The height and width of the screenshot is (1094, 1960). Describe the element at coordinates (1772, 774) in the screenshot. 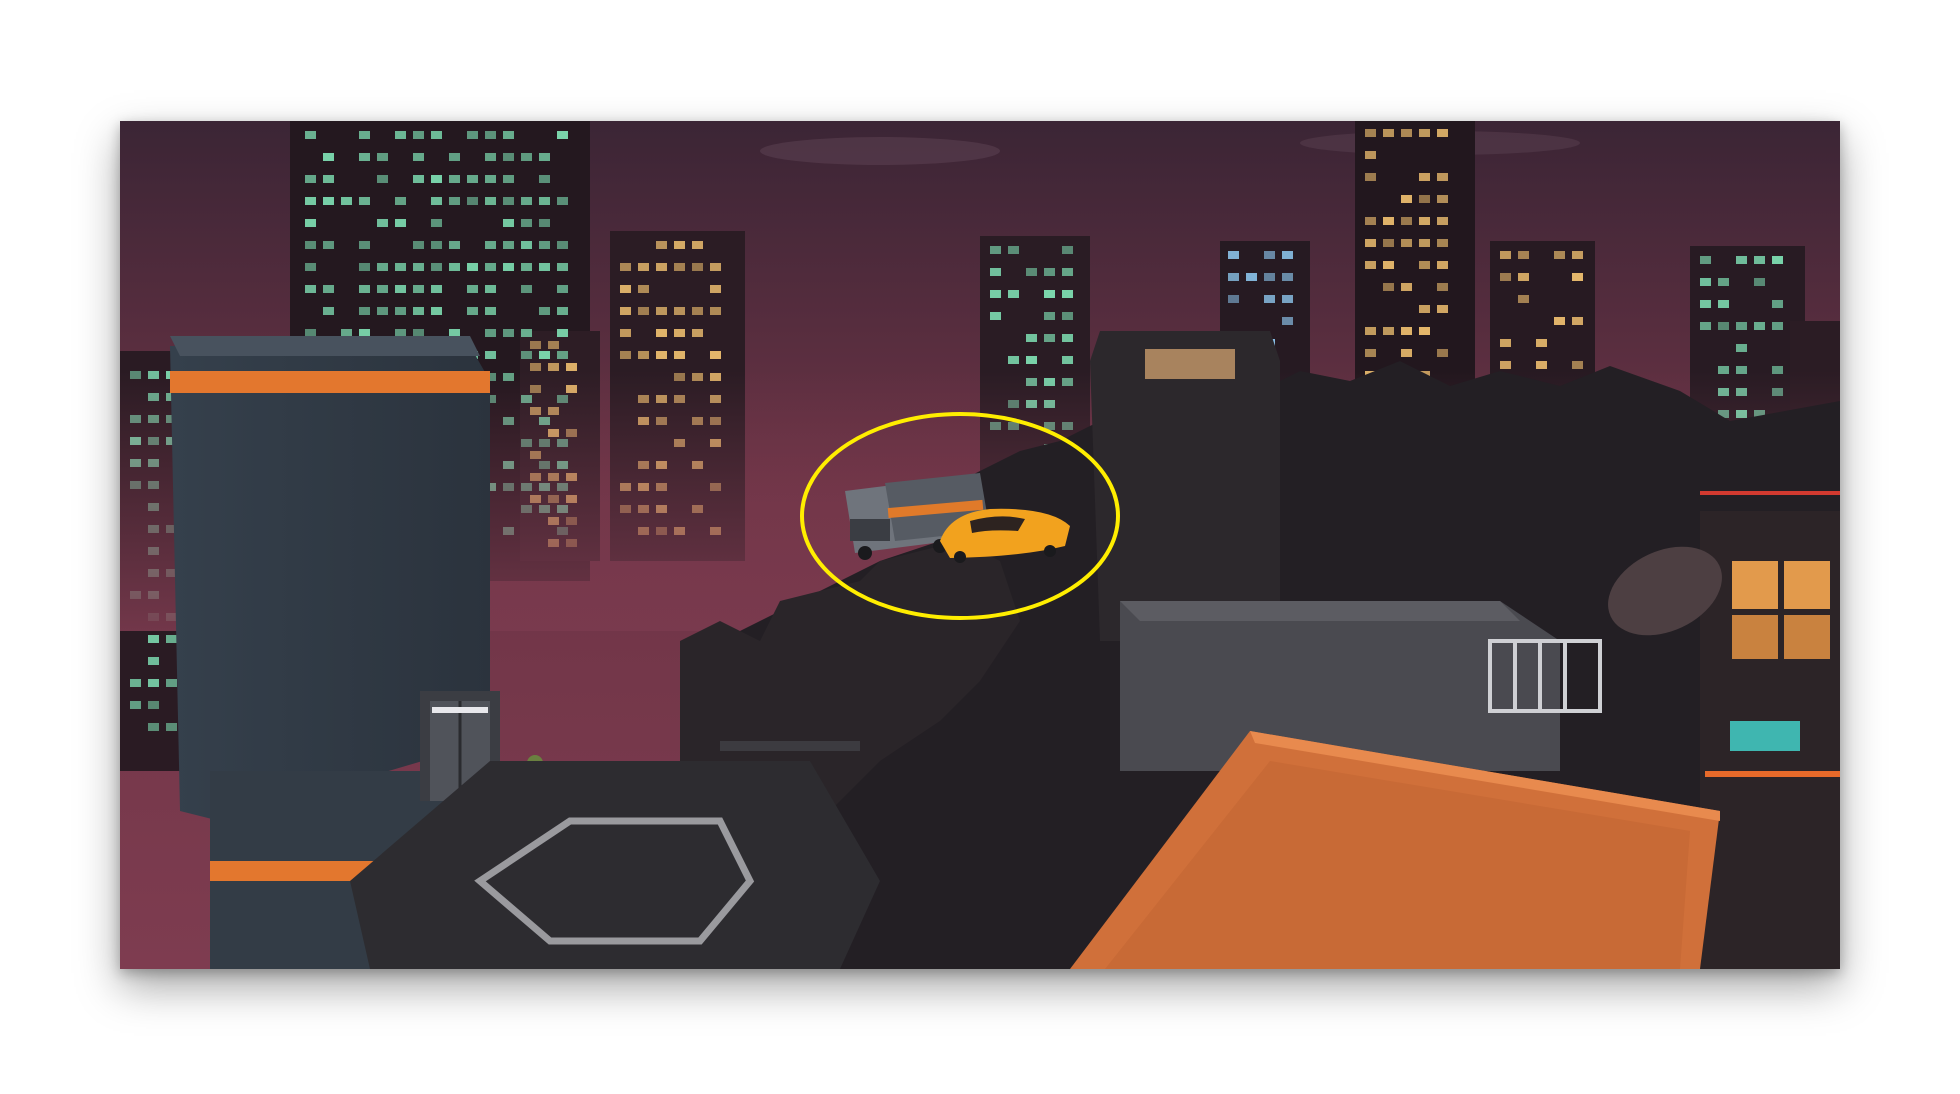

I see `neon-strip` at that location.